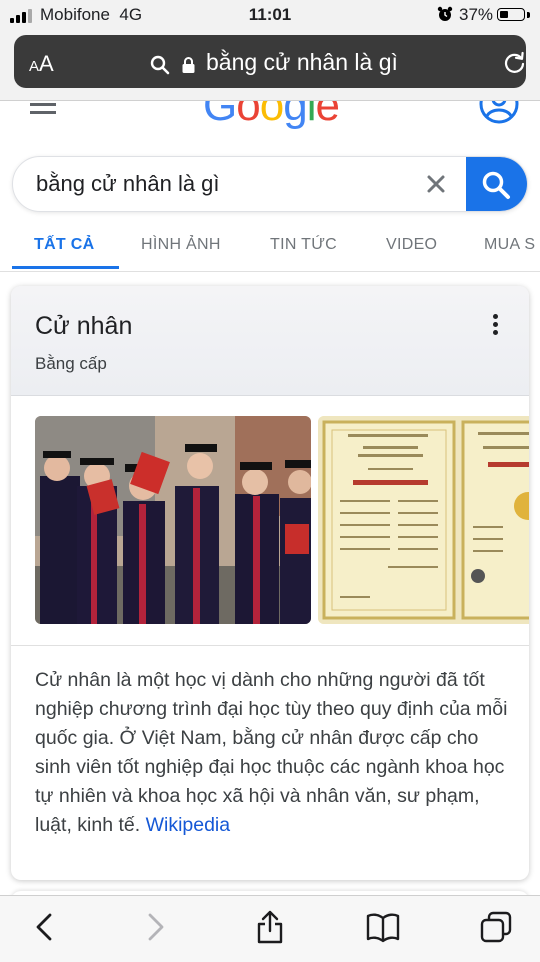  Describe the element at coordinates (436, 184) in the screenshot. I see `clear-icon` at that location.